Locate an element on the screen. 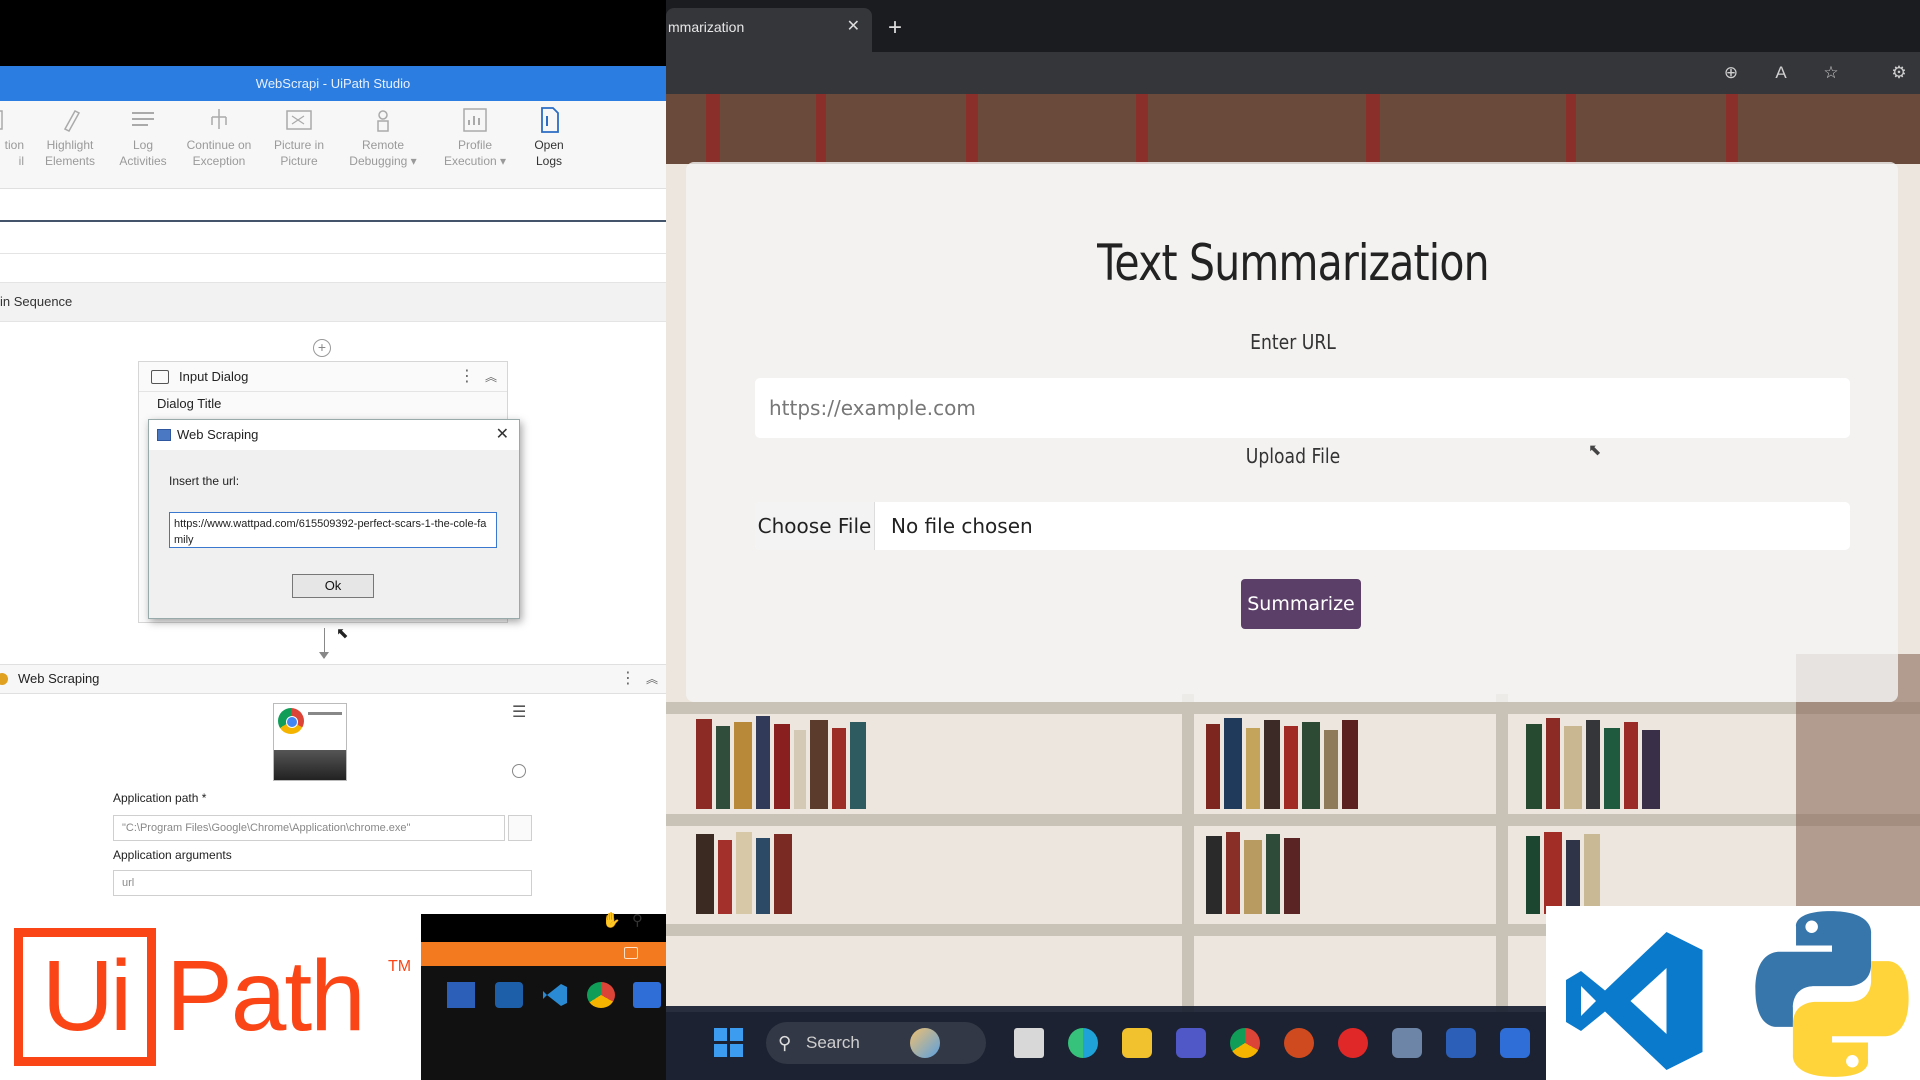  widgets-icon is located at coordinates (925, 1043).